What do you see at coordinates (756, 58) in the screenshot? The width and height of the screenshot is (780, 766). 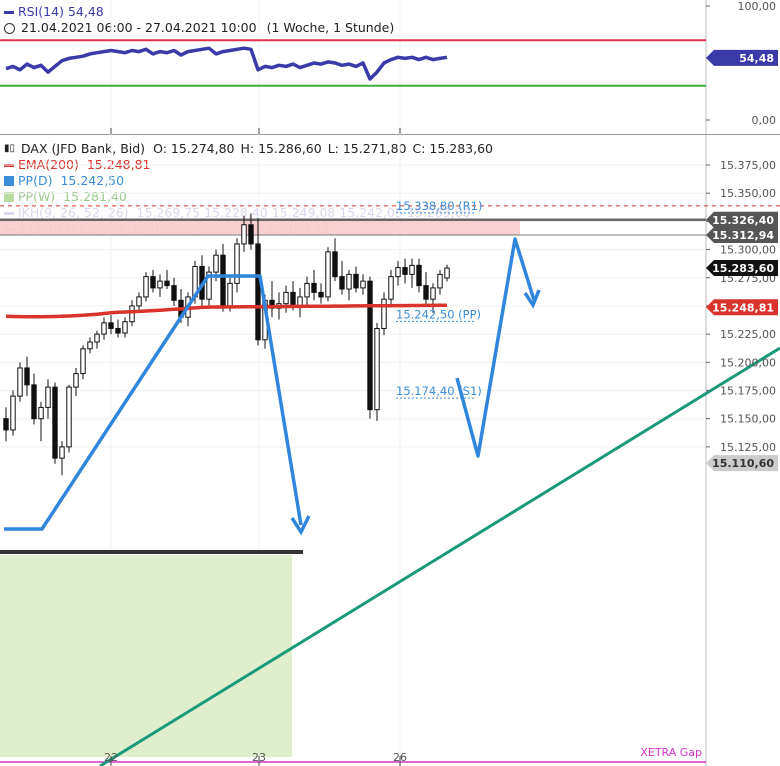 I see `rsi-tag-text: 54,48` at bounding box center [756, 58].